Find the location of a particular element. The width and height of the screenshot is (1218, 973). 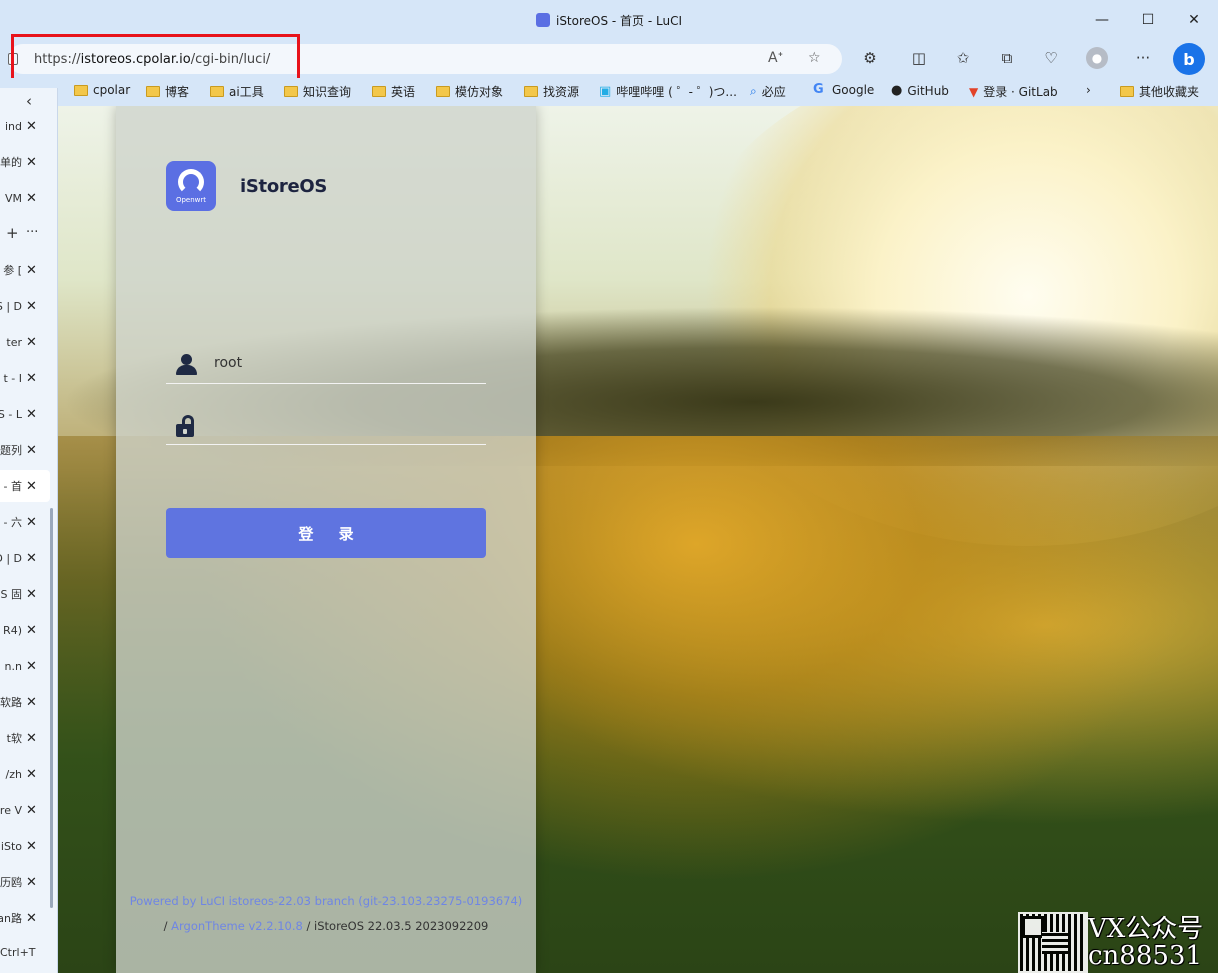

sidebar-tab-label: 题列 is located at coordinates (11, 450).